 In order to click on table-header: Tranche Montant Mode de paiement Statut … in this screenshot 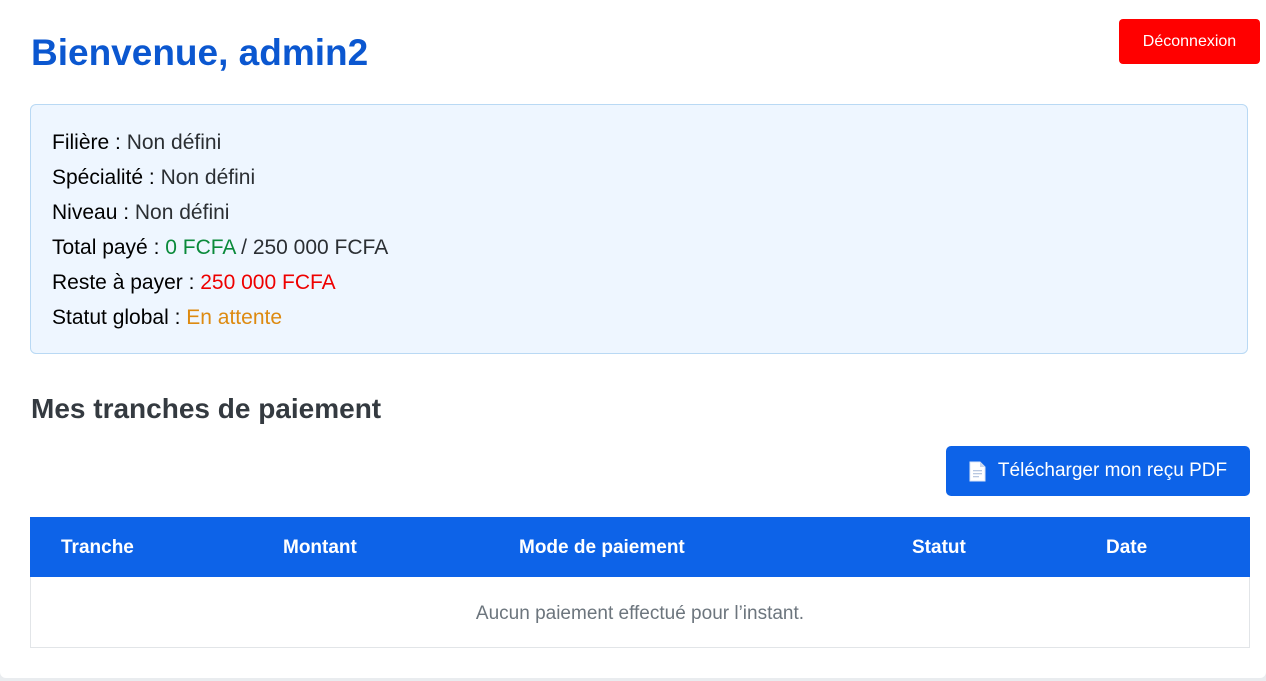, I will do `click(640, 547)`.